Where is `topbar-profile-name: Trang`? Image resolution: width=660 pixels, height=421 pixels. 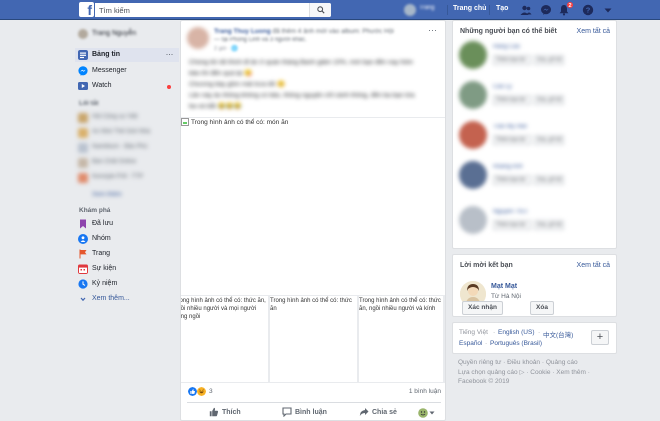
topbar-profile-name: Trang is located at coordinates (427, 8).